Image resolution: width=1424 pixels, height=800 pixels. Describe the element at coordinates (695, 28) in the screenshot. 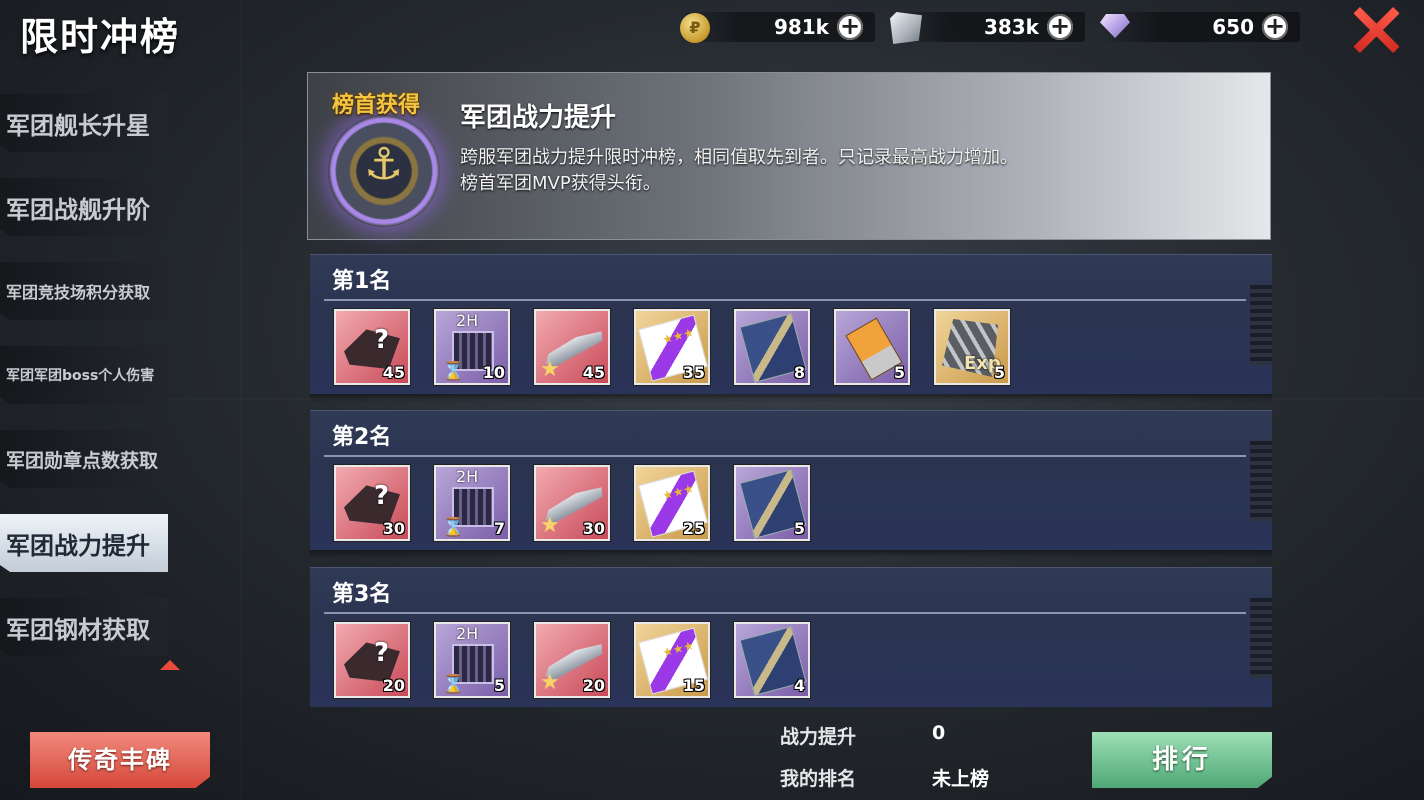

I see `gold-coin-icon: ₽` at that location.